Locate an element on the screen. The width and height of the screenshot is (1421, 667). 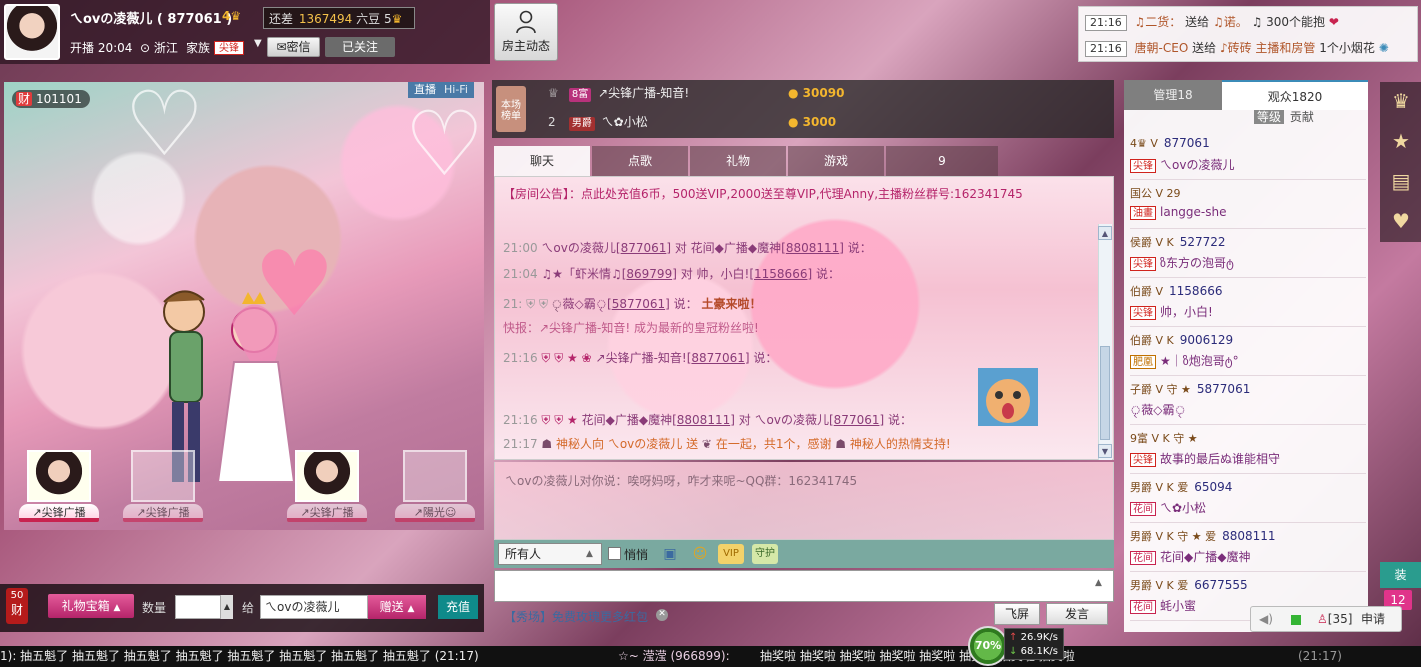
member-family-tag: 油畫 is located at coordinates (1143, 213).